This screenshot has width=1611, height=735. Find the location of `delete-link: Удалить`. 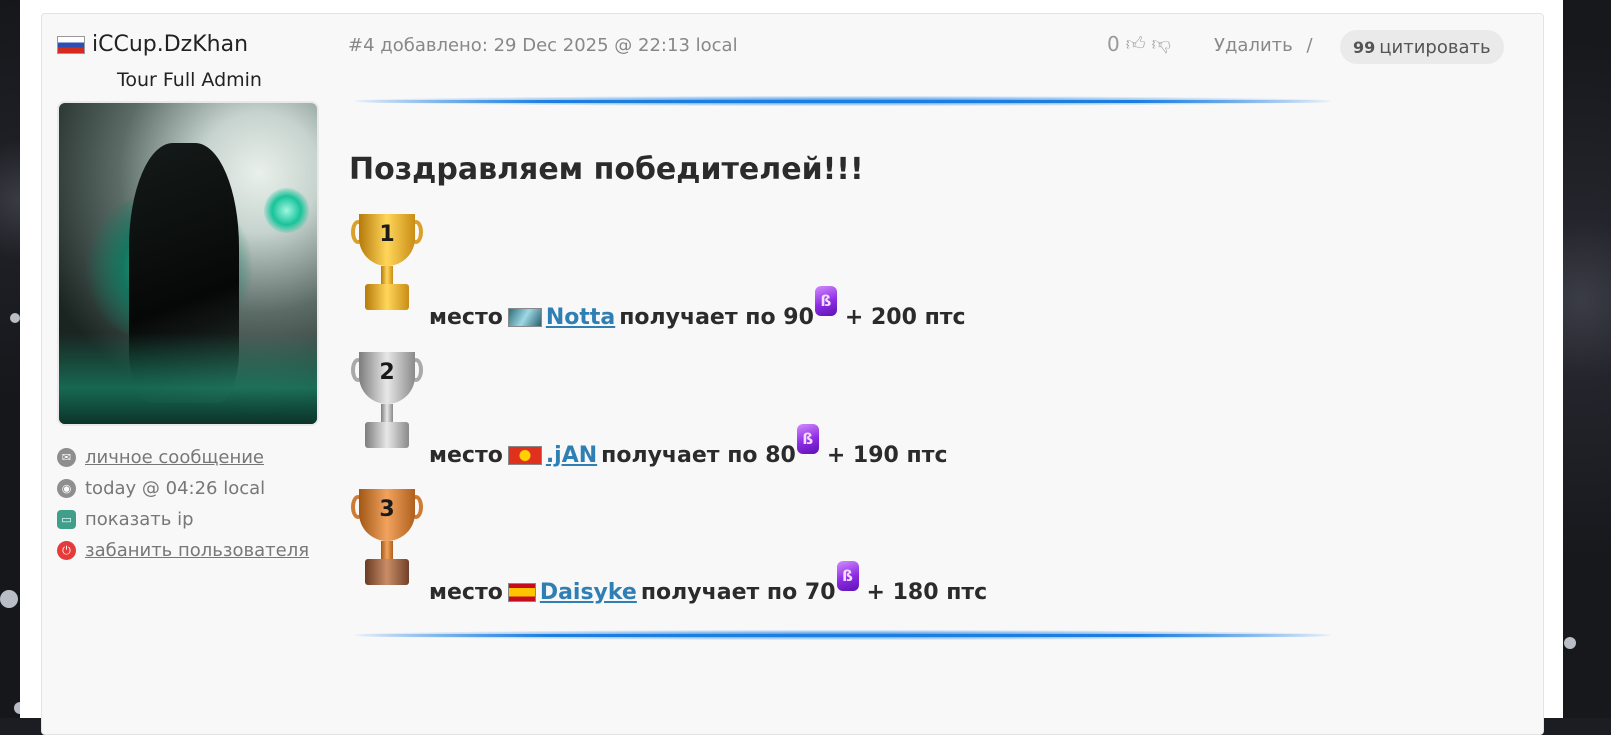

delete-link: Удалить is located at coordinates (1253, 45).